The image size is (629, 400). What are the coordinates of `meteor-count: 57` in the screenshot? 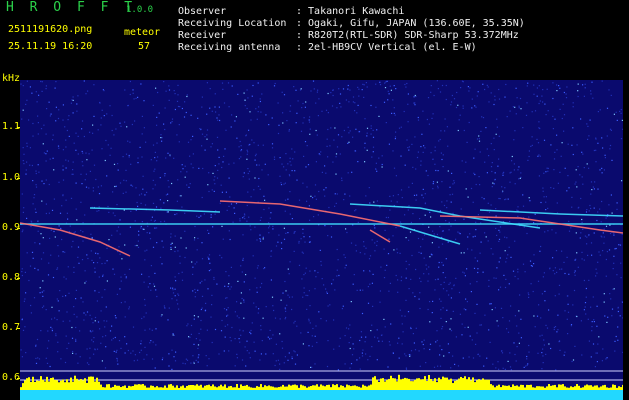 It's located at (144, 46).